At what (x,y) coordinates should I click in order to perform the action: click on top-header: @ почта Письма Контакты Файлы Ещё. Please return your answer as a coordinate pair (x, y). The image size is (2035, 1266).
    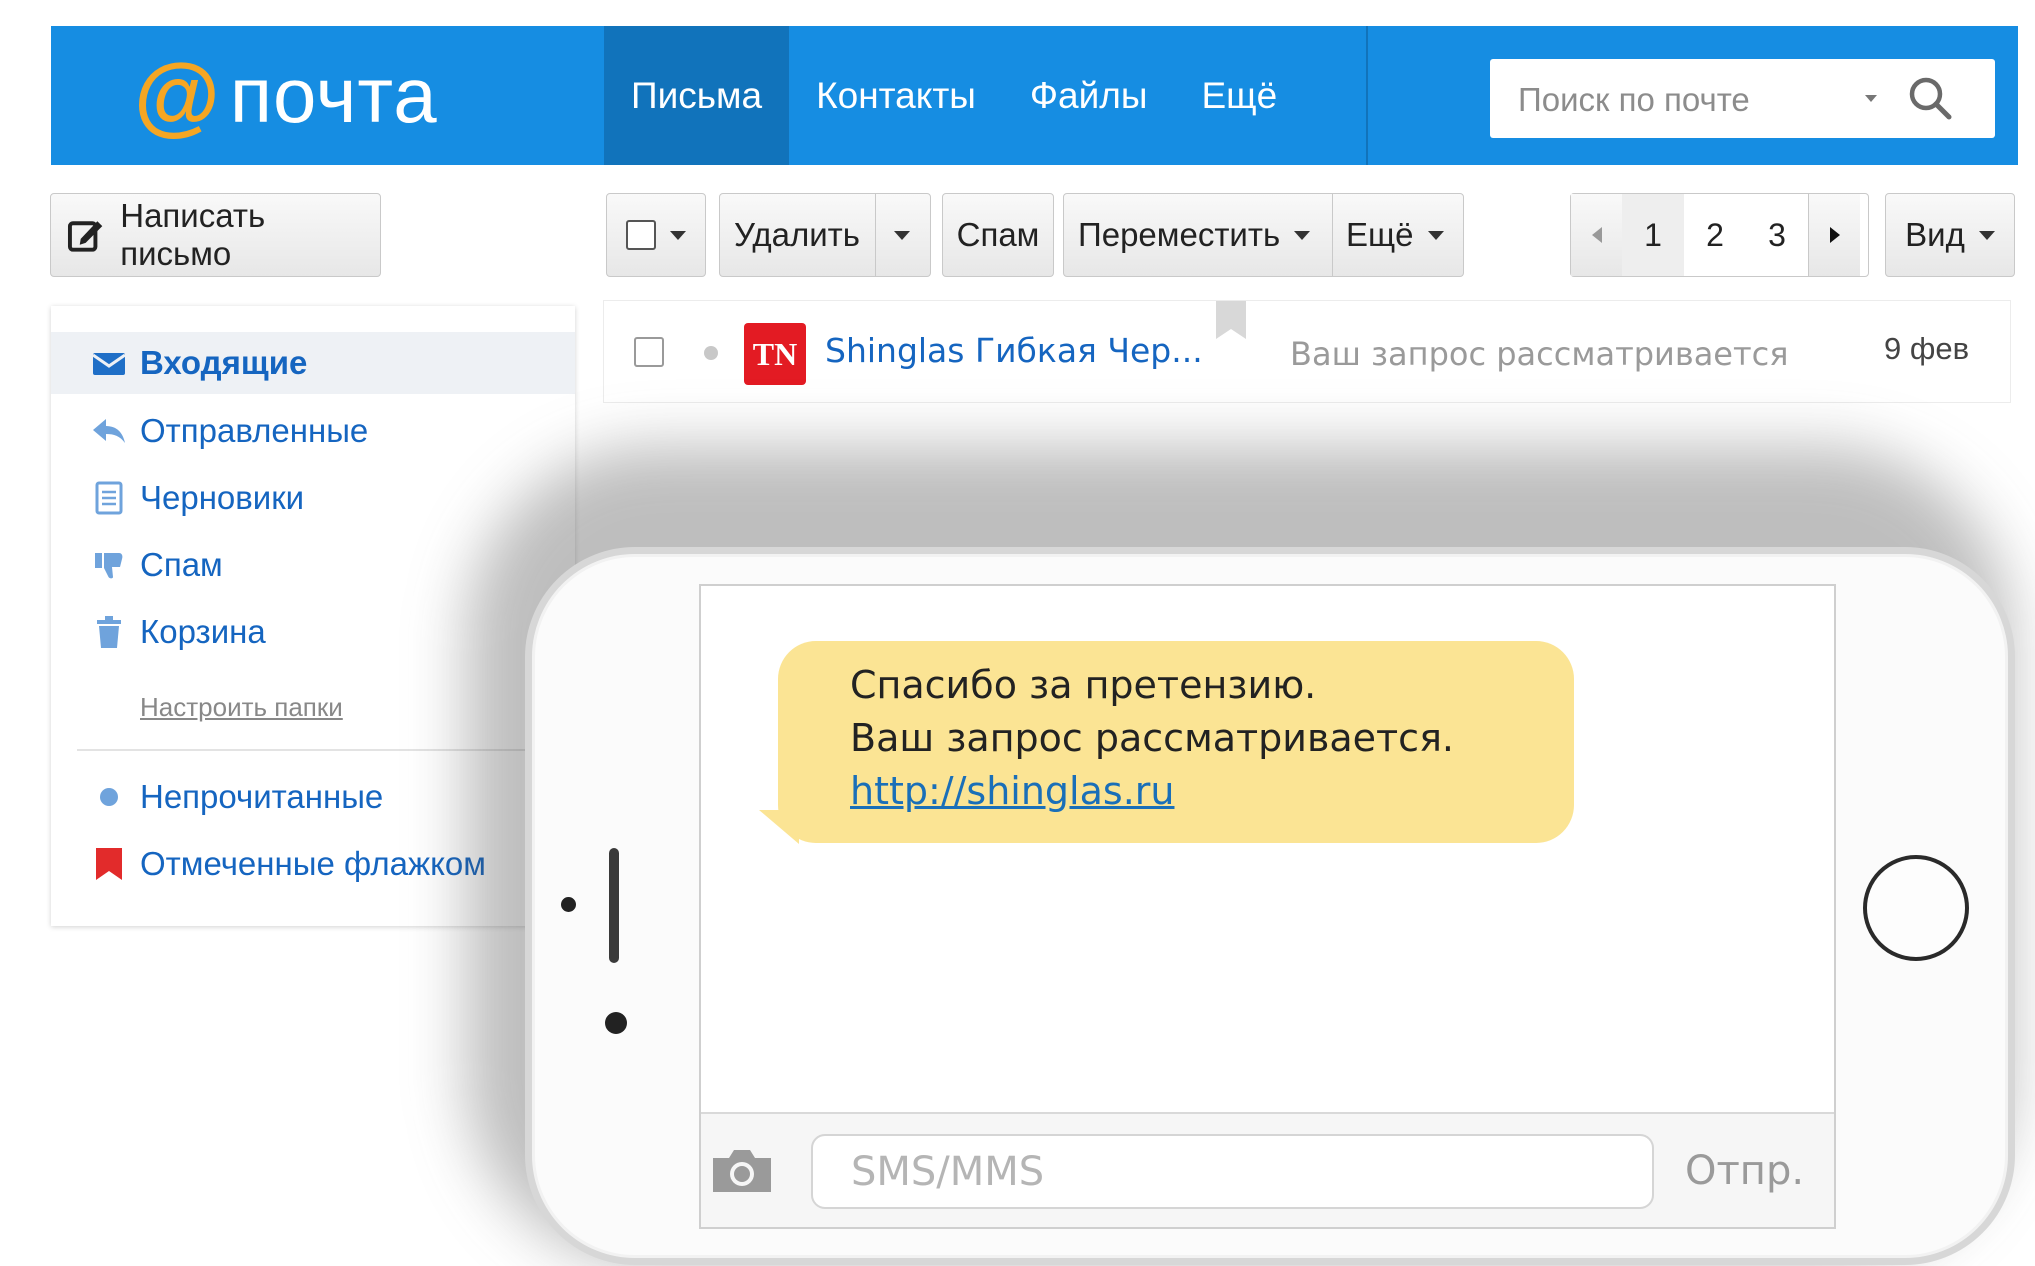
    Looking at the image, I should click on (1034, 95).